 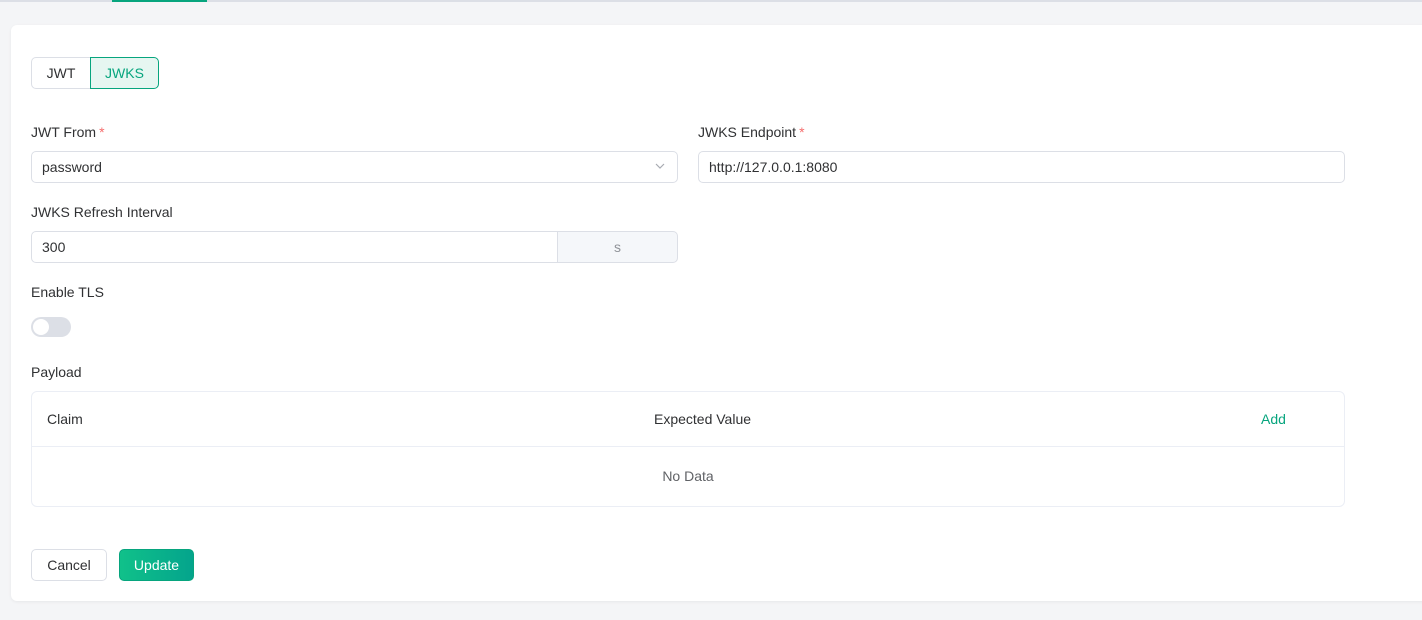 What do you see at coordinates (711, 1) in the screenshot?
I see `top-tab-bar` at bounding box center [711, 1].